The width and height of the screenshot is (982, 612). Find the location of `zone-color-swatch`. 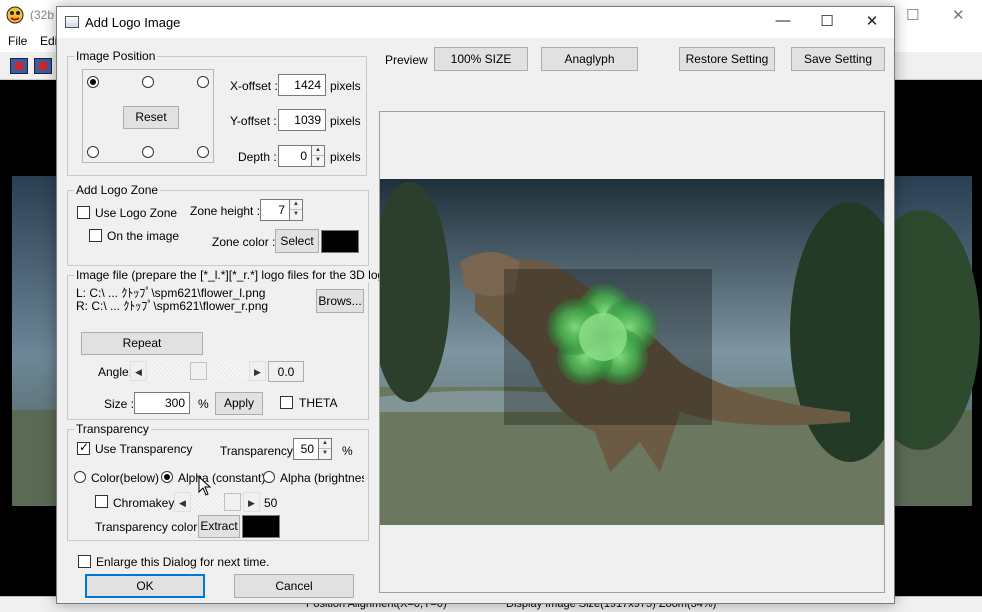

zone-color-swatch is located at coordinates (340, 241).